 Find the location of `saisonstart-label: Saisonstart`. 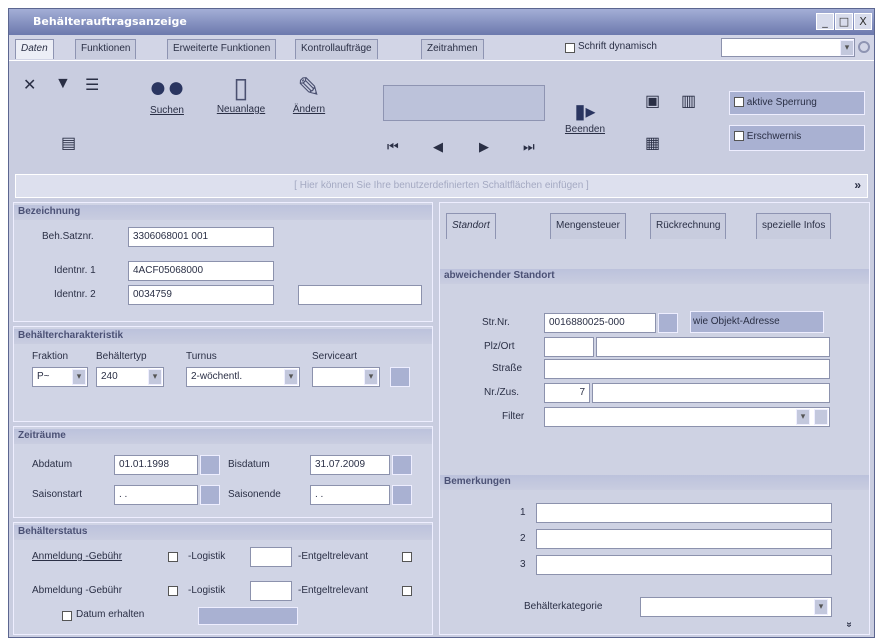

saisonstart-label: Saisonstart is located at coordinates (57, 494).